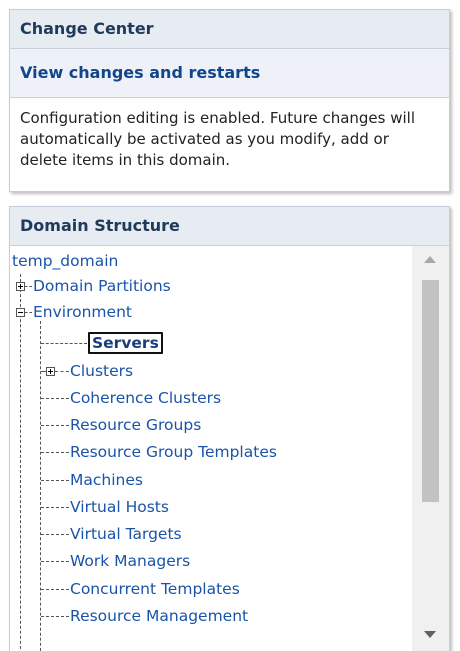 The image size is (460, 651). Describe the element at coordinates (135, 425) in the screenshot. I see `tree-item-resource-groups: Resource Groups` at that location.